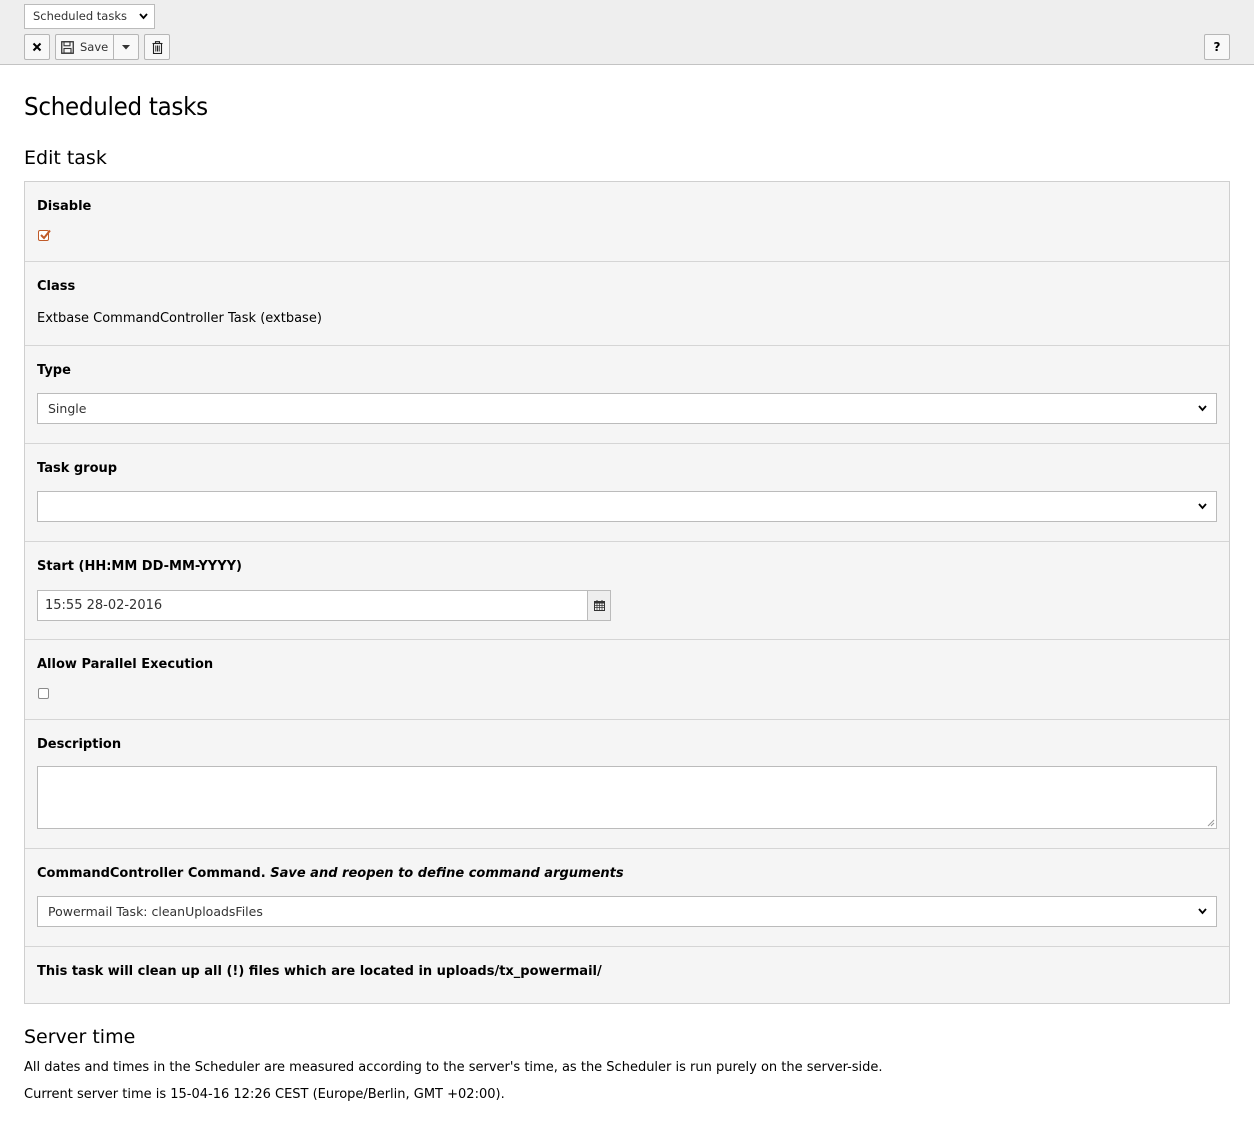 The width and height of the screenshot is (1254, 1136). I want to click on description-textarea, so click(627, 797).